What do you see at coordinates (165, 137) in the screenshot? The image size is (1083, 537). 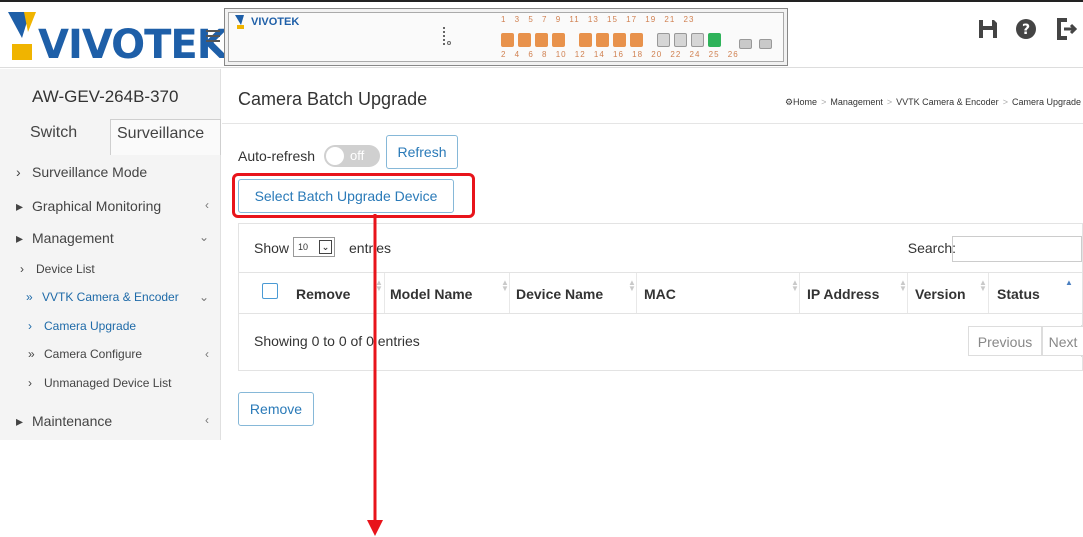 I see `tab-surveillance: Surveillance` at bounding box center [165, 137].